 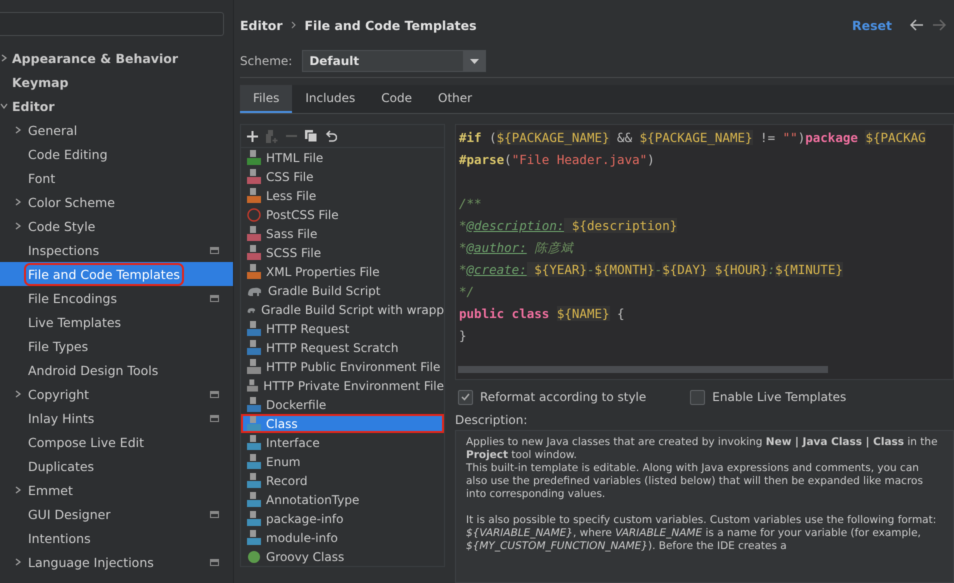 I want to click on settings-item: Inspections, so click(x=116, y=250).